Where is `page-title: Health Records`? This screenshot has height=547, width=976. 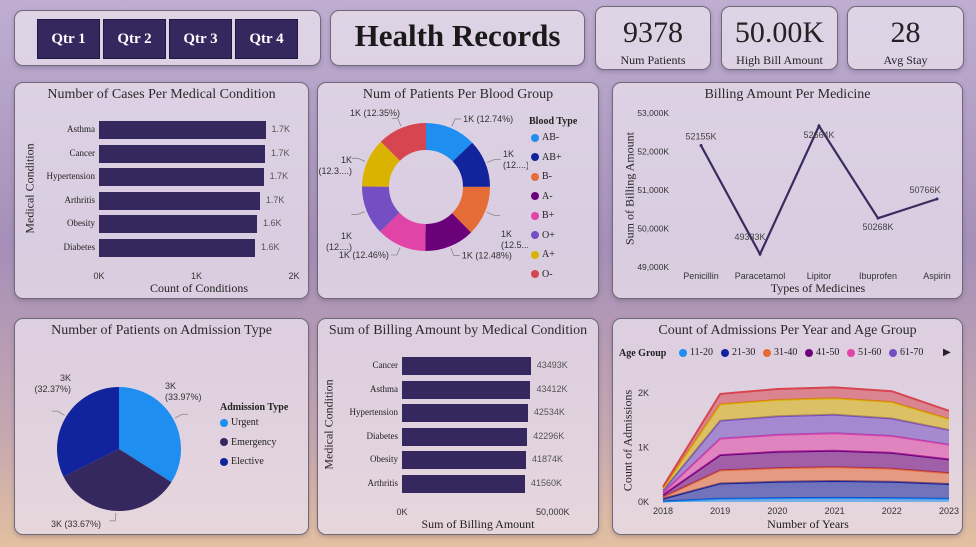 page-title: Health Records is located at coordinates (457, 35).